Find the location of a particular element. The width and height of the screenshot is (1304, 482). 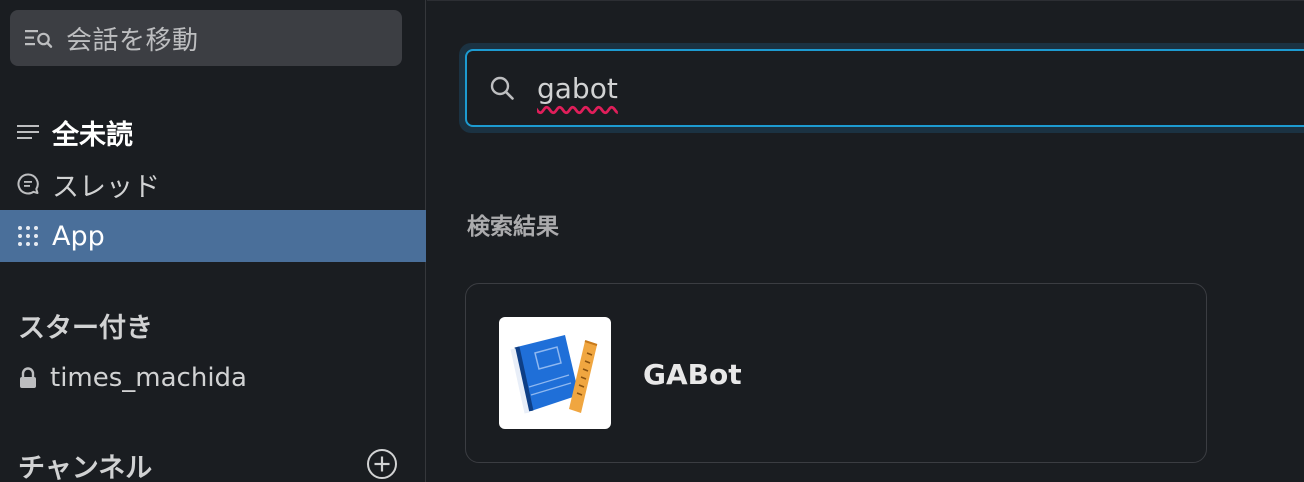

threads-icon is located at coordinates (28, 184).